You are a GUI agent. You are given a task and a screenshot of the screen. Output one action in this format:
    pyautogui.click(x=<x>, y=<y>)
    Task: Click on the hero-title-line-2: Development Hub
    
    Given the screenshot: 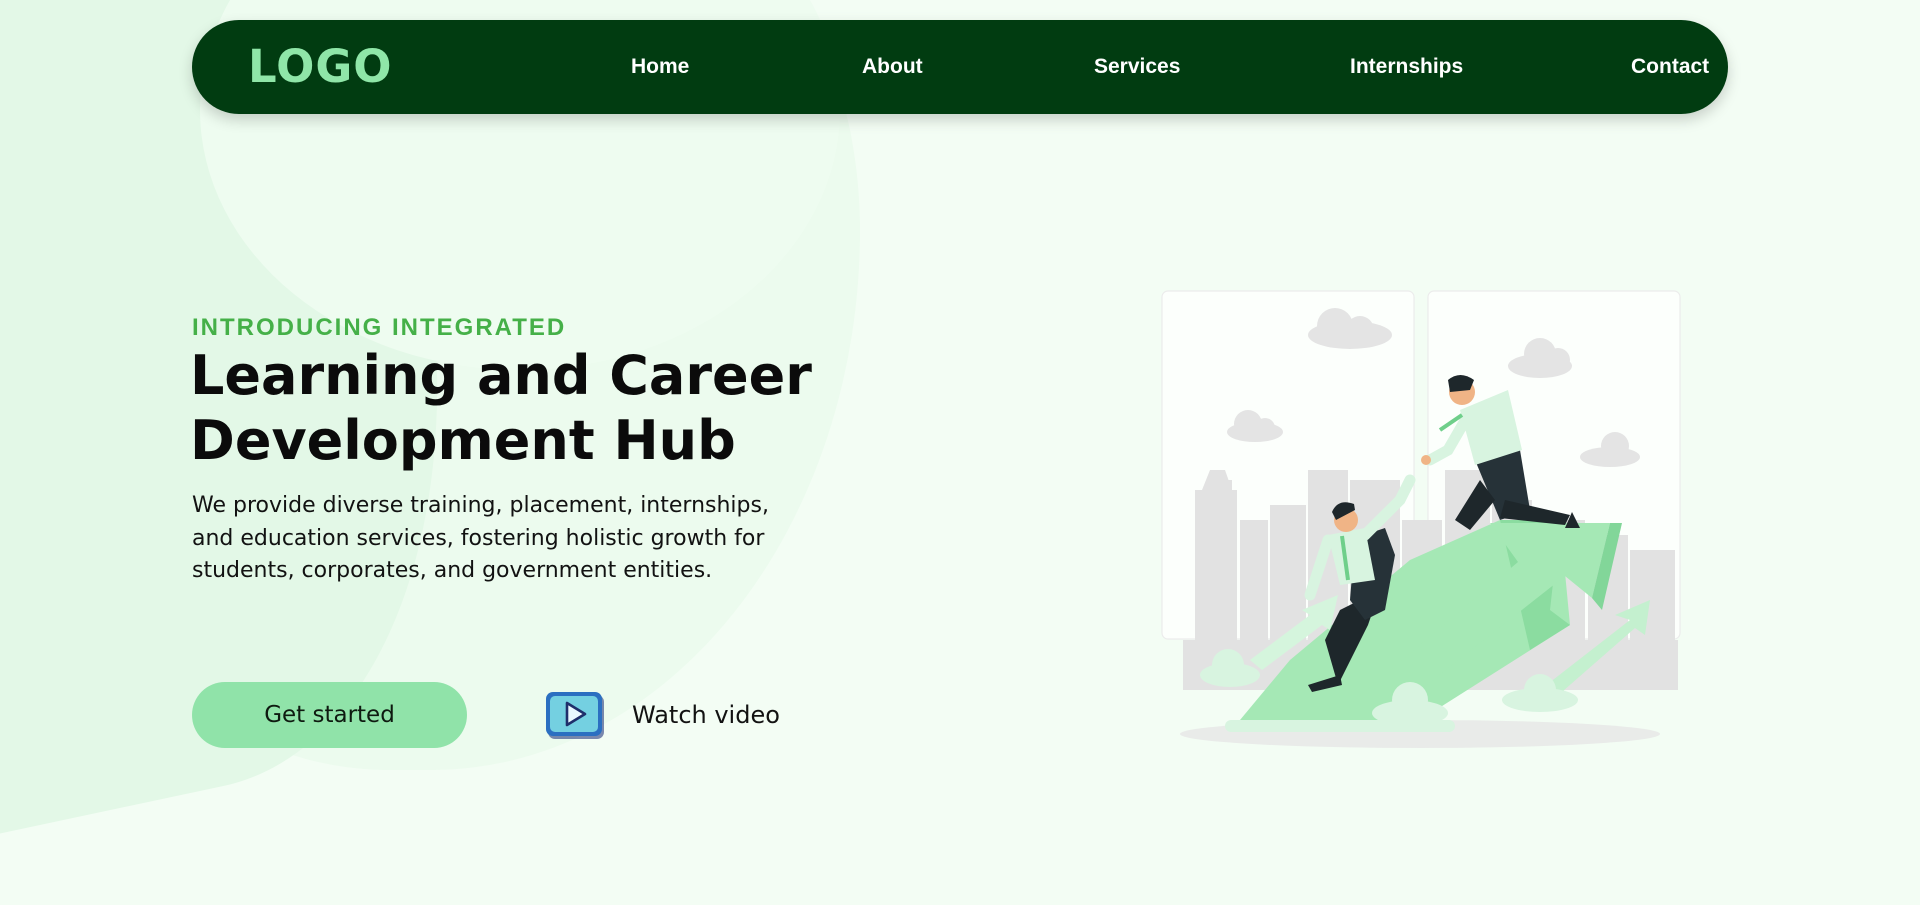 What is the action you would take?
    pyautogui.click(x=463, y=440)
    